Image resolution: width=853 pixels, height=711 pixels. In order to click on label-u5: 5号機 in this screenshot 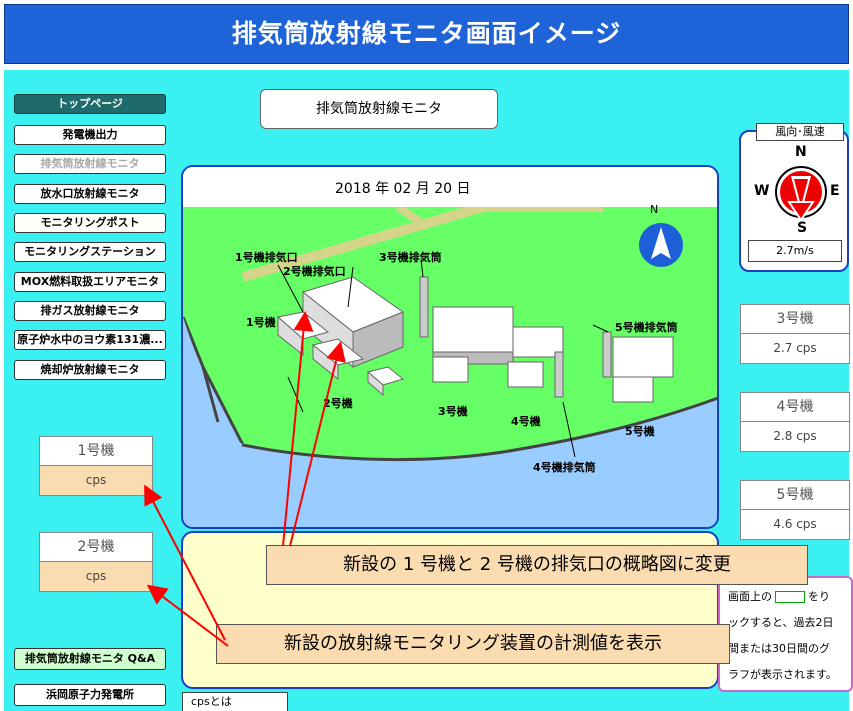, I will do `click(640, 431)`.